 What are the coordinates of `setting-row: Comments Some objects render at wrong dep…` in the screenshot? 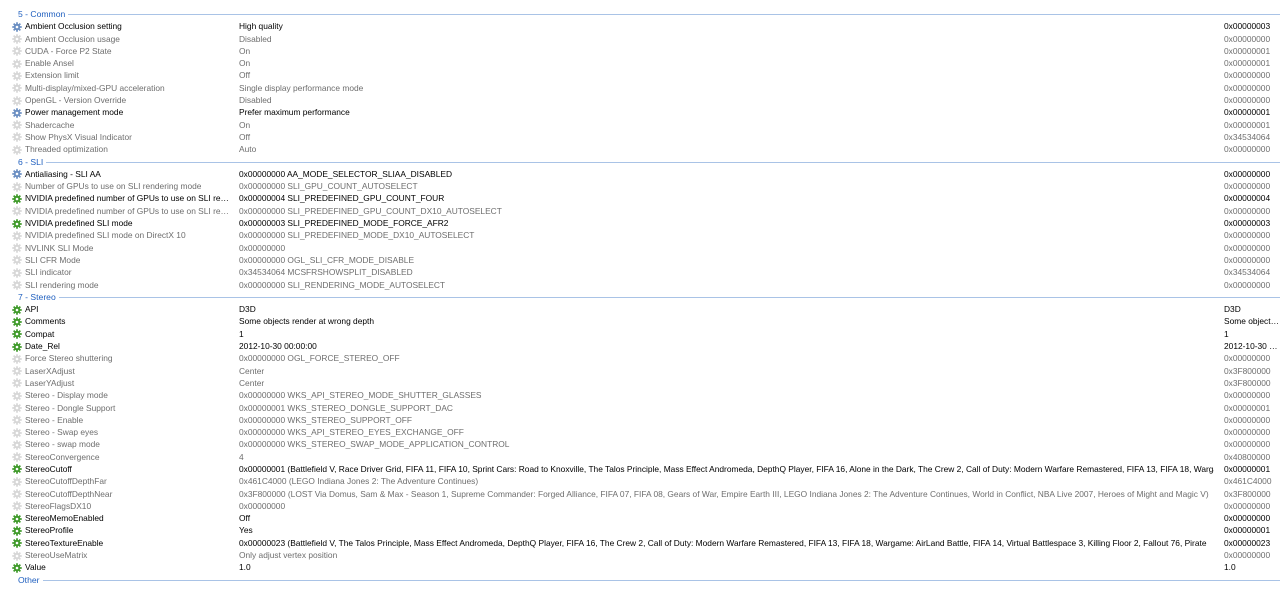 It's located at (640, 321).